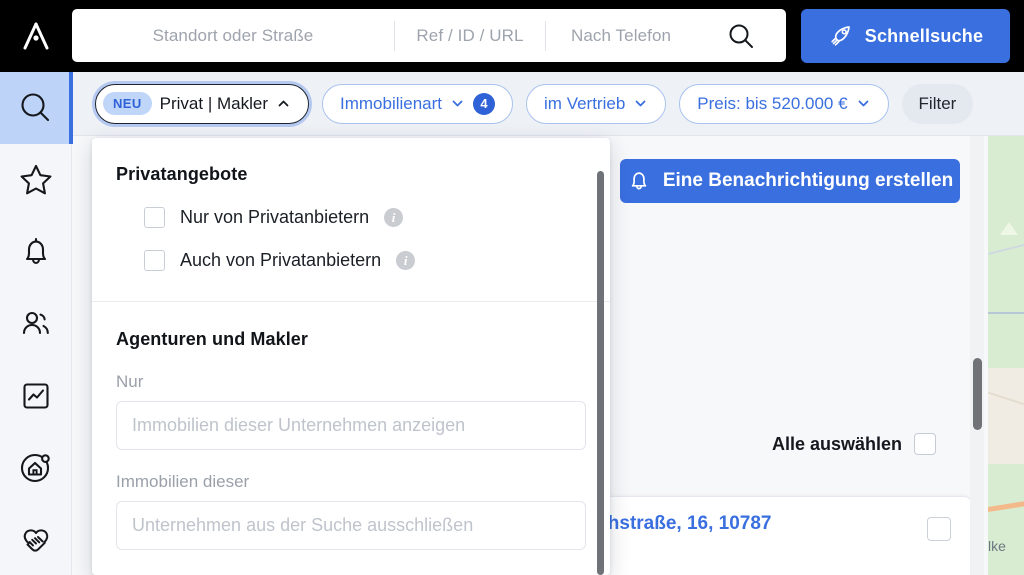 This screenshot has width=1024, height=575. I want to click on filter-chip-privat-makler: NEU Privat | Makler, so click(202, 103).